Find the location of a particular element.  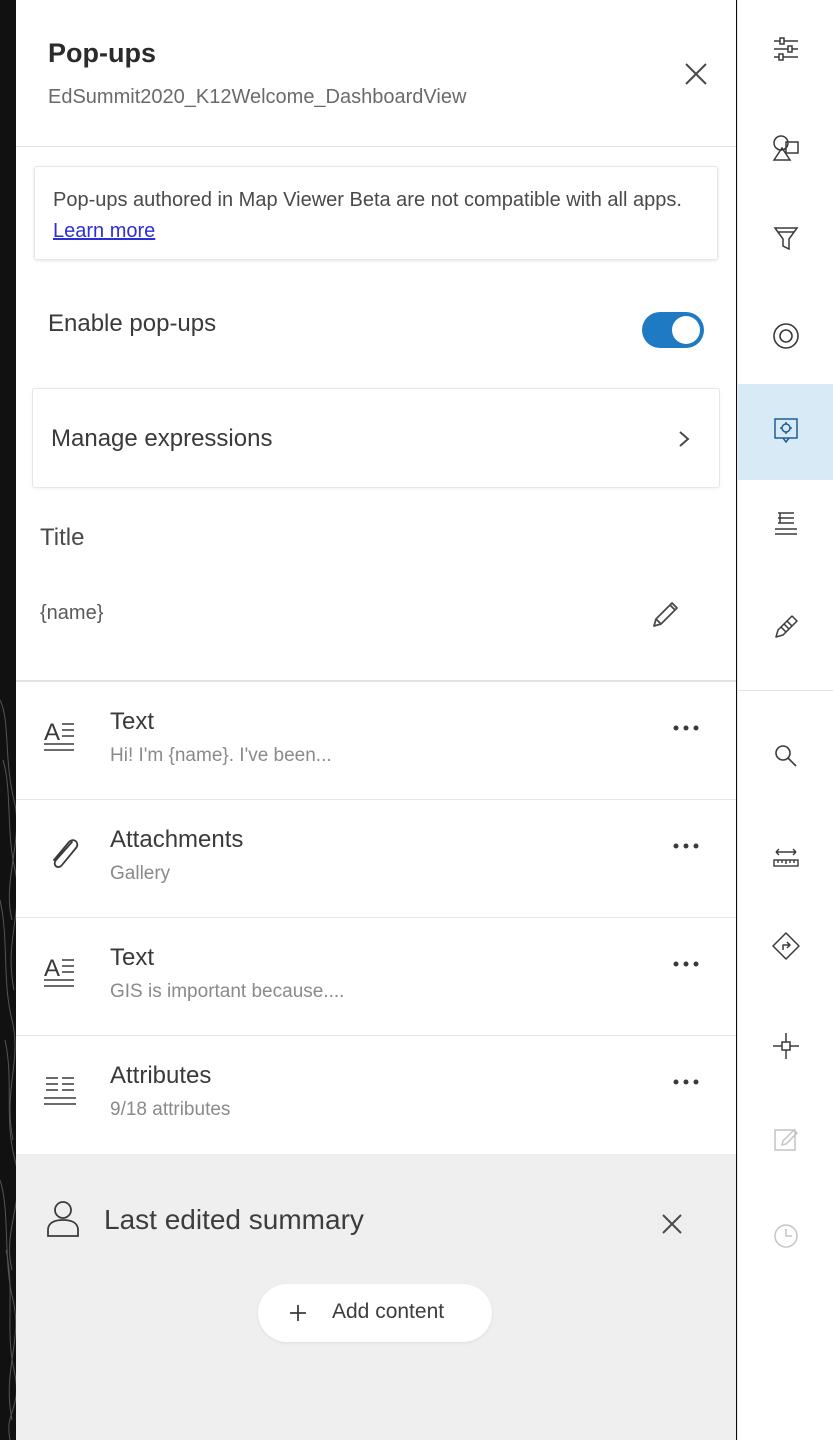

rail-styles is located at coordinates (785, 144).